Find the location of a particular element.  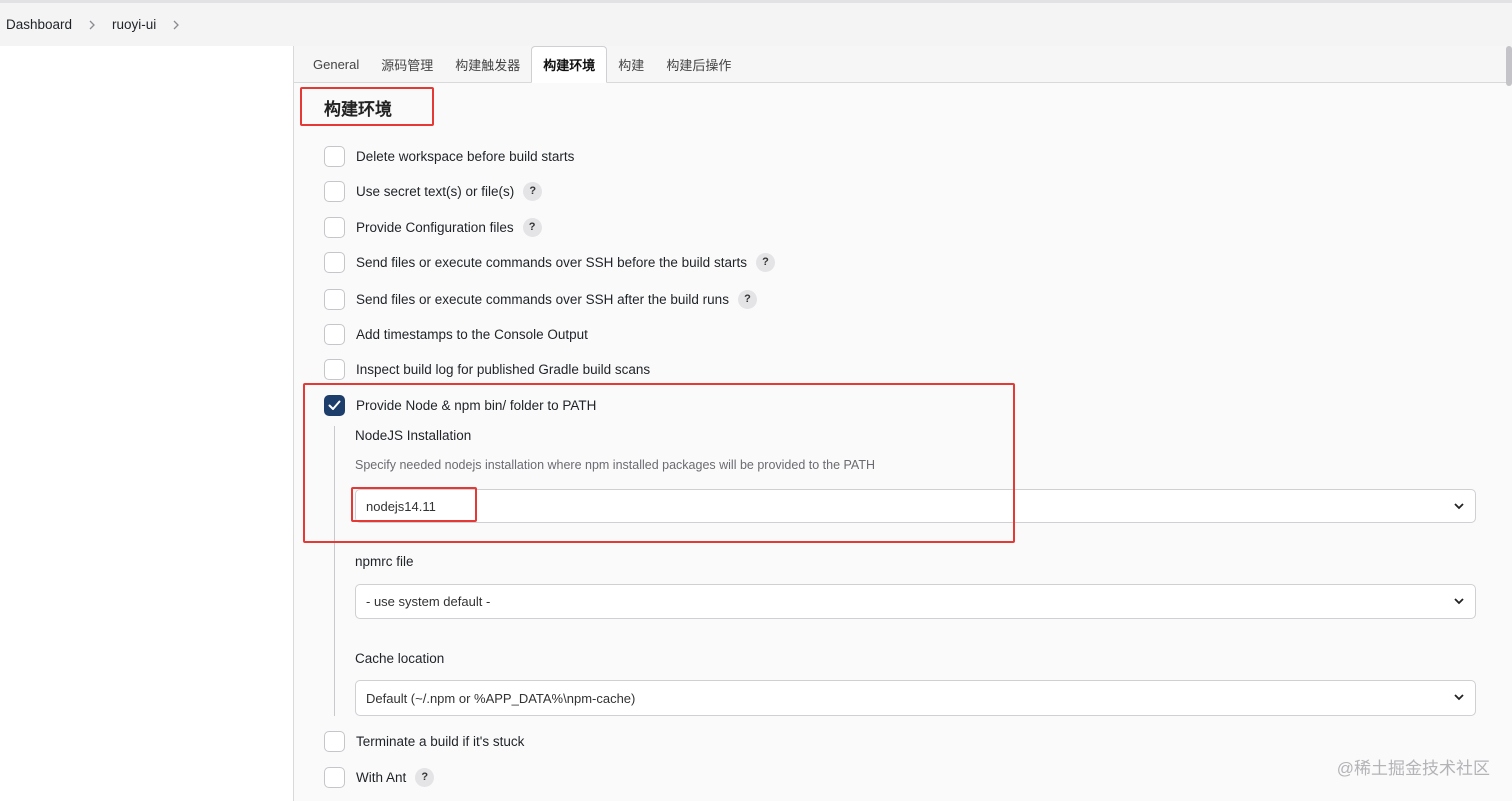

tab-build: 构建 is located at coordinates (631, 64).